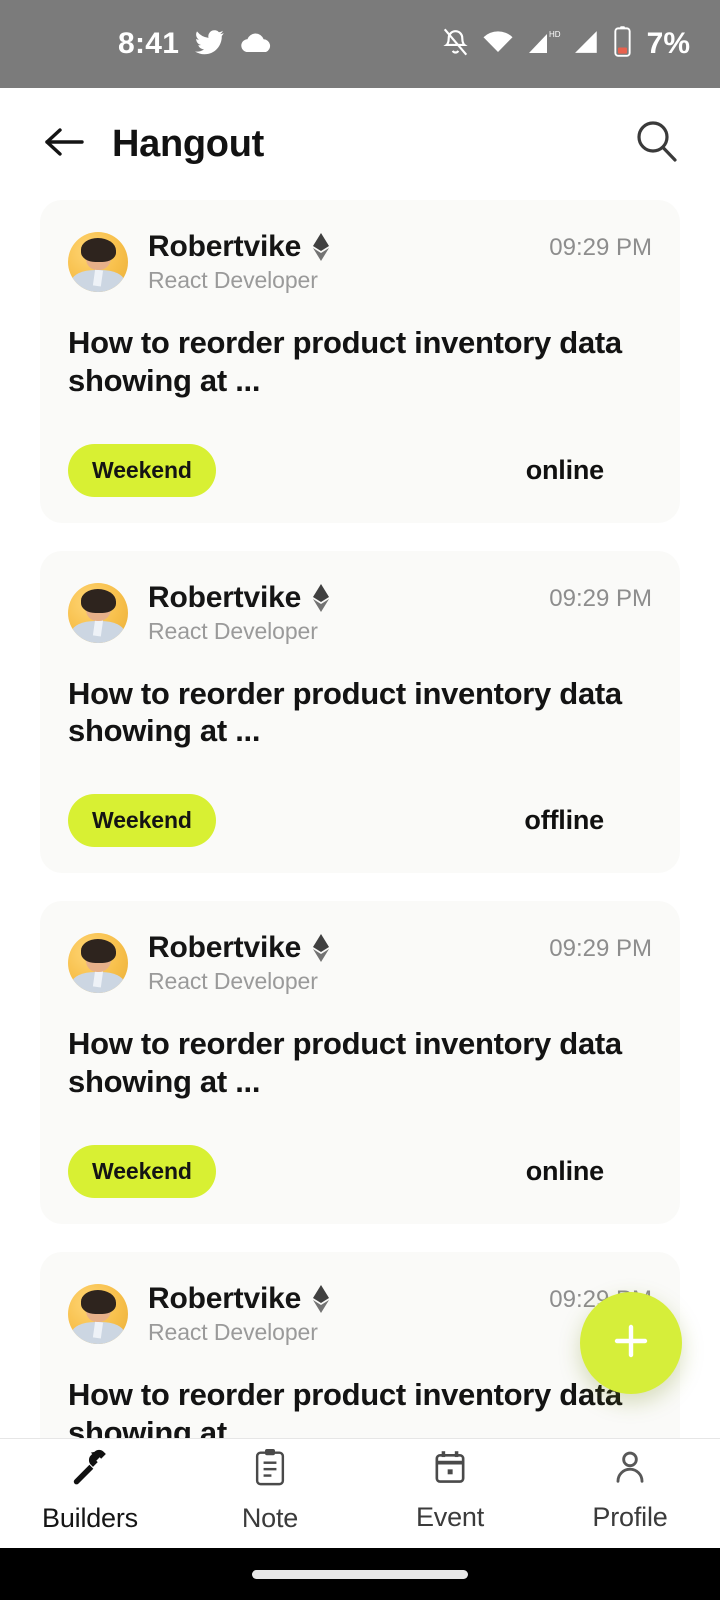 The width and height of the screenshot is (720, 1600). Describe the element at coordinates (455, 44) in the screenshot. I see `notifications-off-icon` at that location.